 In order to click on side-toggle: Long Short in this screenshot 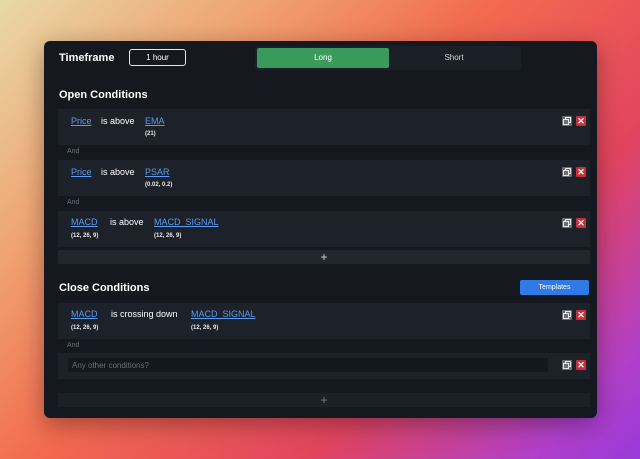, I will do `click(388, 58)`.